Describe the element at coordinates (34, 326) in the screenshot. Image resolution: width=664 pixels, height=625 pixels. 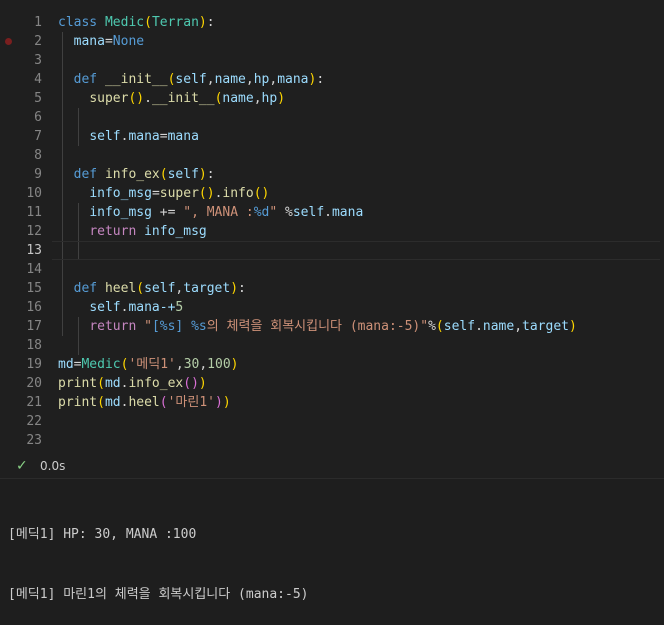
I see `line-number: 17` at that location.